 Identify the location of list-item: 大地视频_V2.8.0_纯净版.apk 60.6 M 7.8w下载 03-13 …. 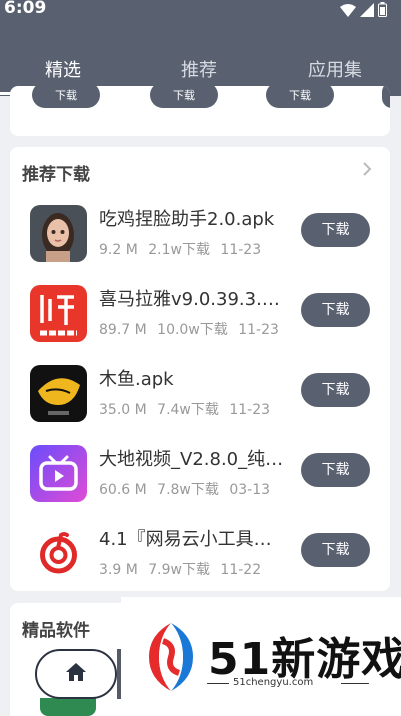
(200, 473).